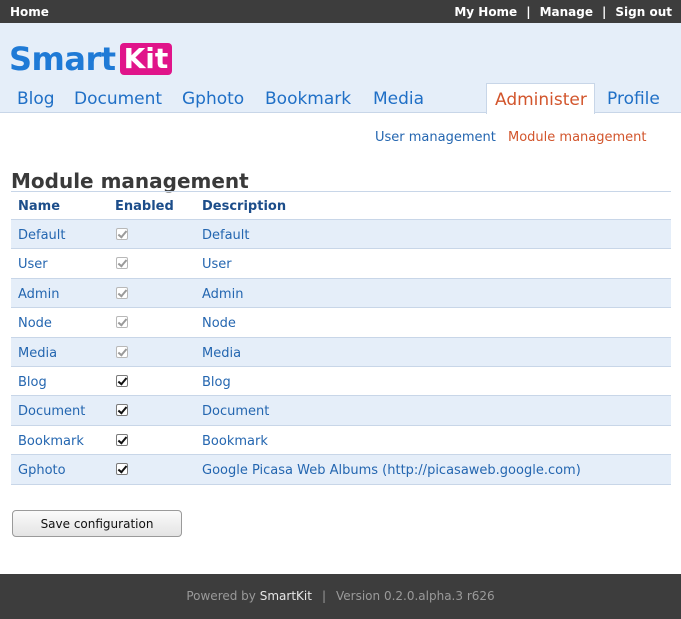 This screenshot has width=681, height=619. What do you see at coordinates (341, 293) in the screenshot?
I see `table-row: Admin Admin` at bounding box center [341, 293].